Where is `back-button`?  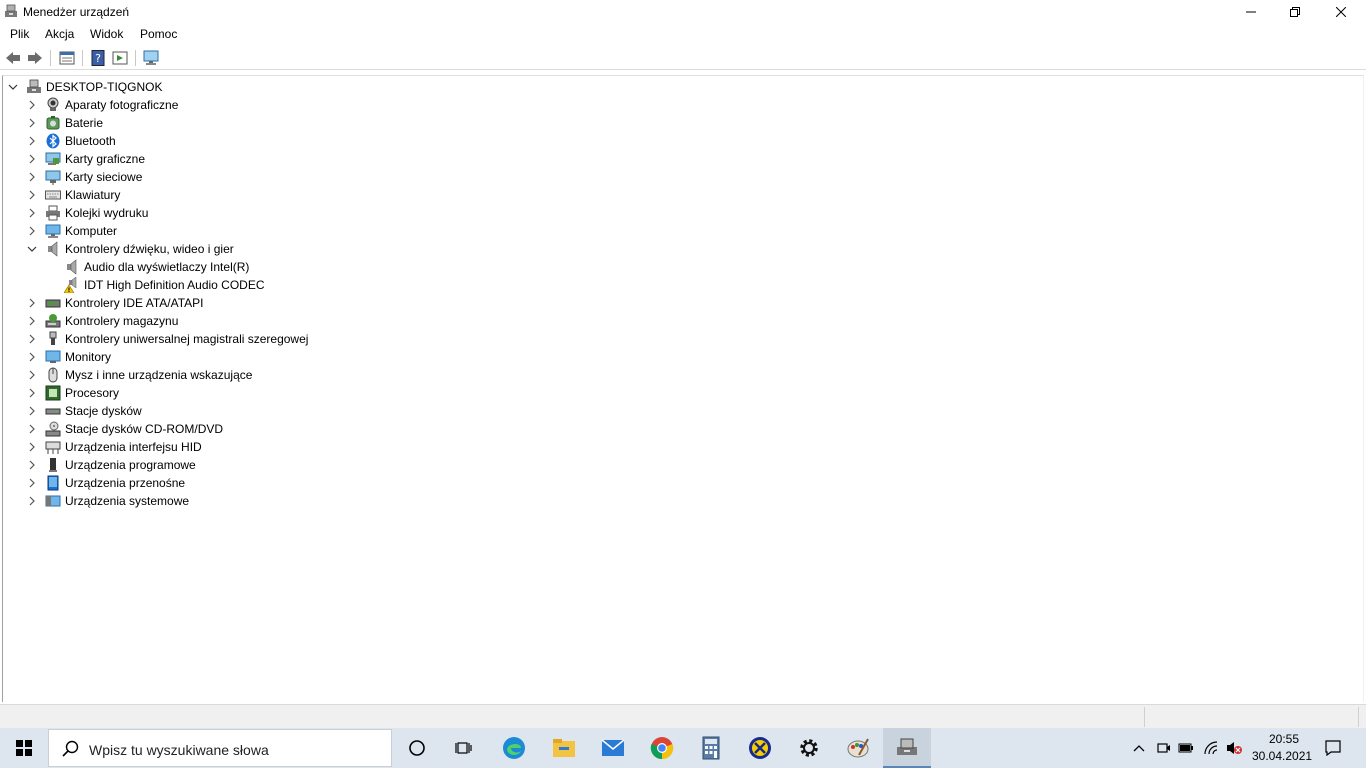
back-button is located at coordinates (13, 58).